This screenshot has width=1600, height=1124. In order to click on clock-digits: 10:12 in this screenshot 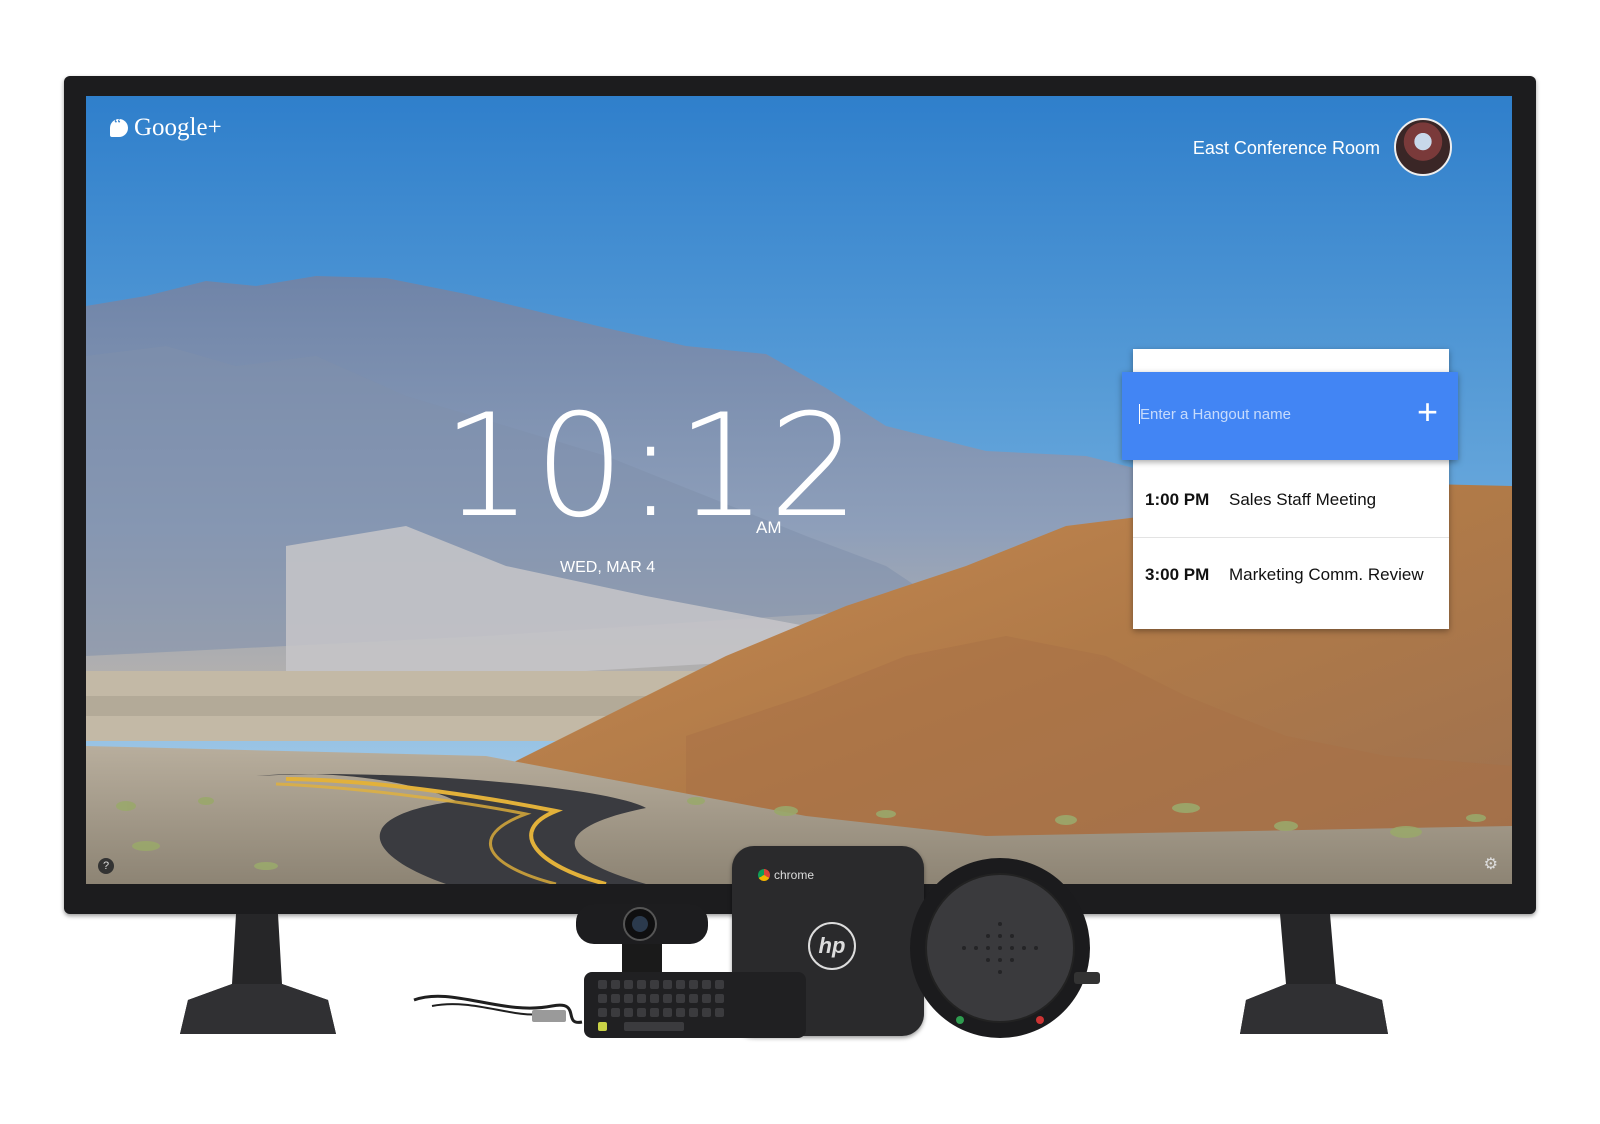, I will do `click(652, 466)`.